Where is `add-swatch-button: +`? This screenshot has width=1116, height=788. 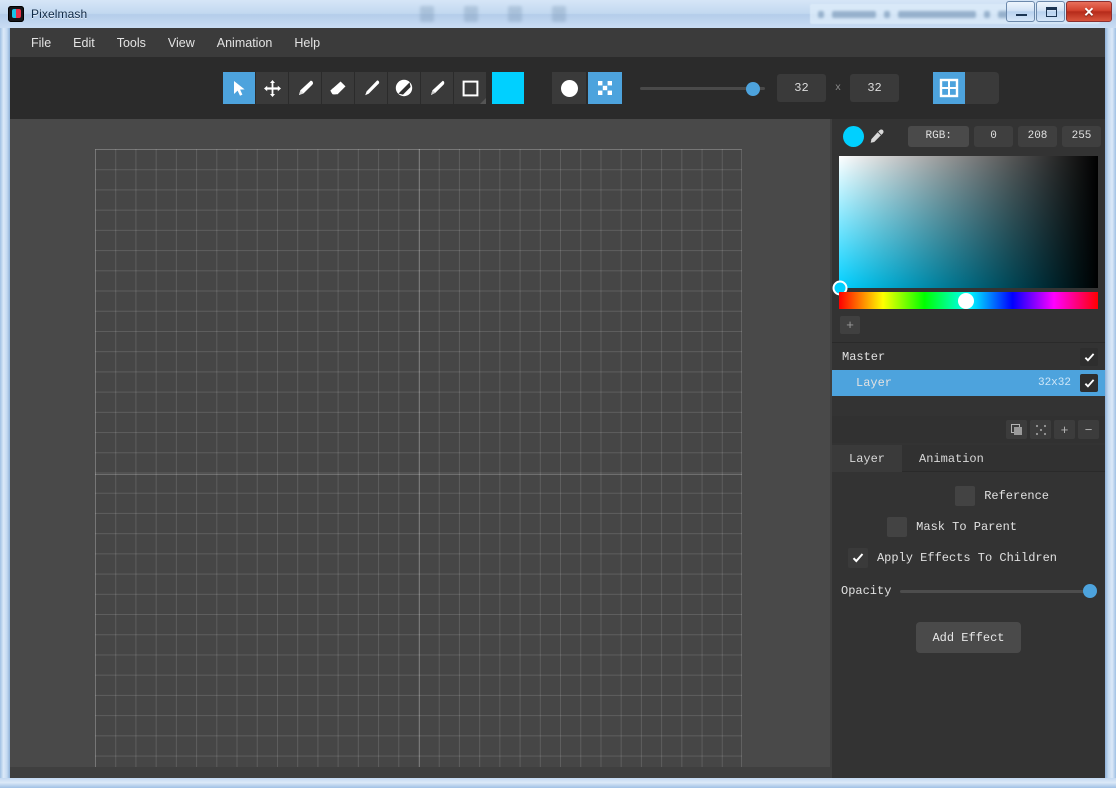
add-swatch-button: + is located at coordinates (850, 325).